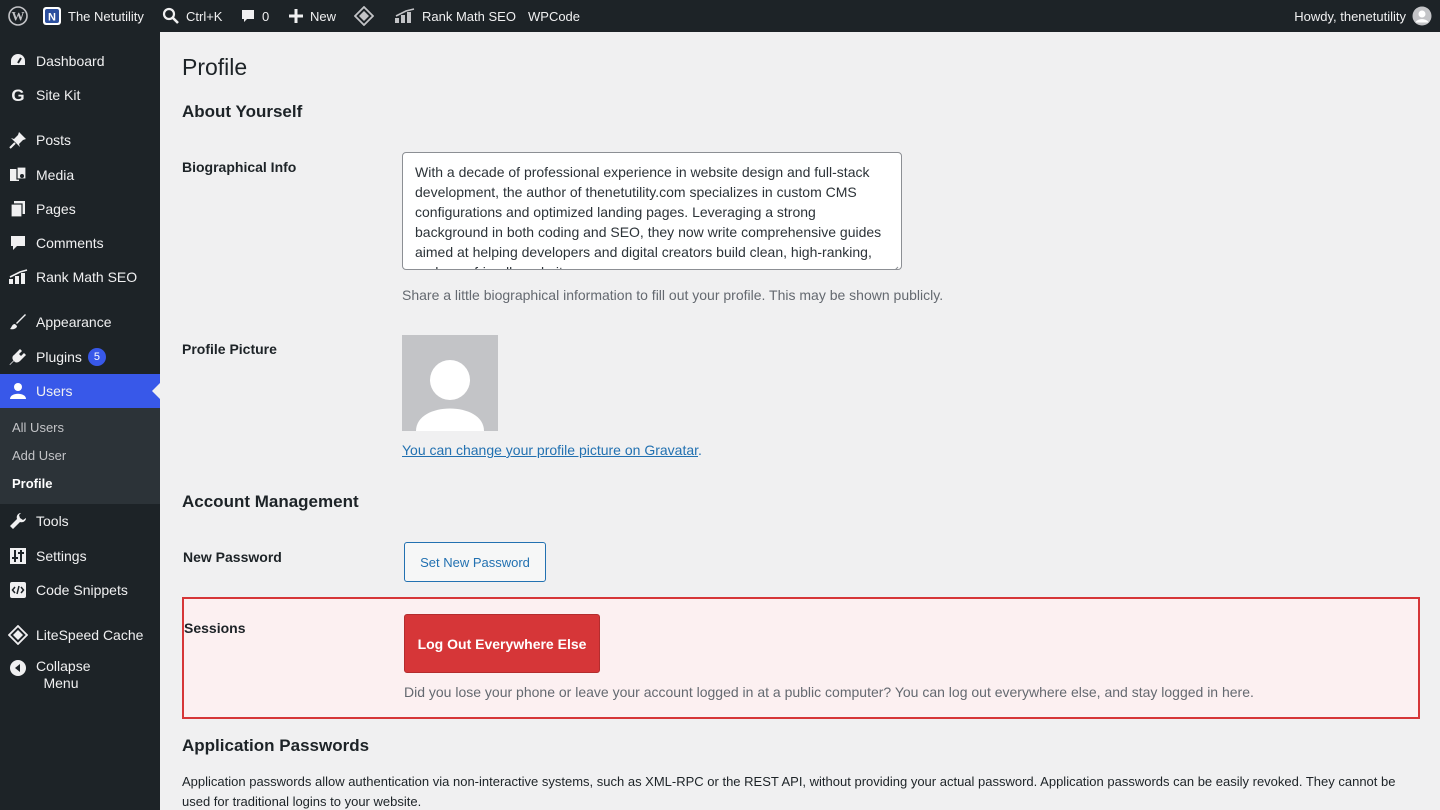  I want to click on litespeed-bar-button, so click(364, 16).